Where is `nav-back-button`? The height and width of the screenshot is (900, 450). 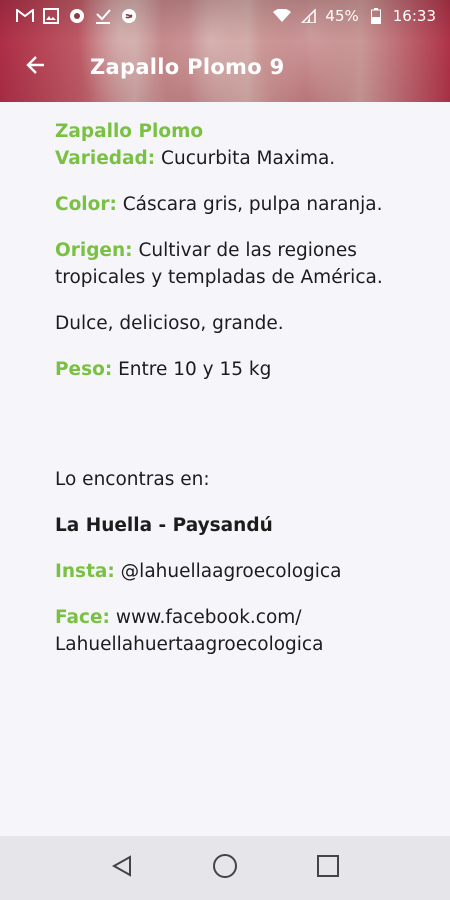 nav-back-button is located at coordinates (122, 868).